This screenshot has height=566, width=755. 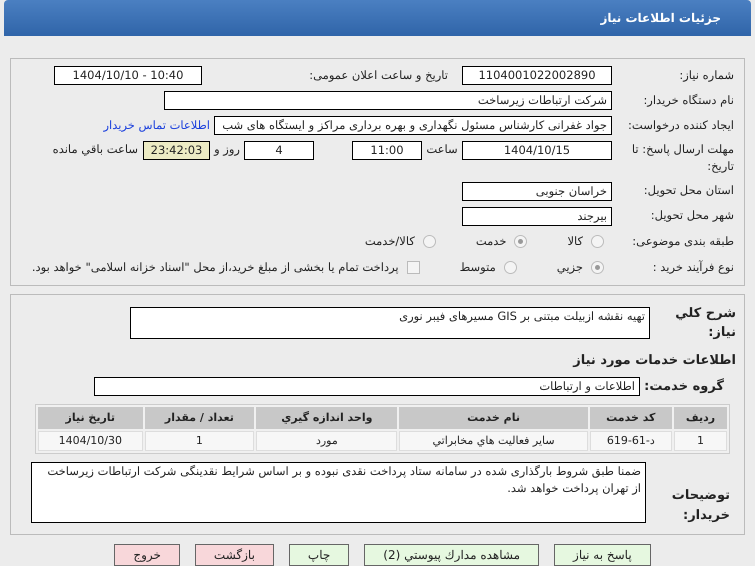 What do you see at coordinates (413, 267) in the screenshot?
I see `checkbox` at bounding box center [413, 267].